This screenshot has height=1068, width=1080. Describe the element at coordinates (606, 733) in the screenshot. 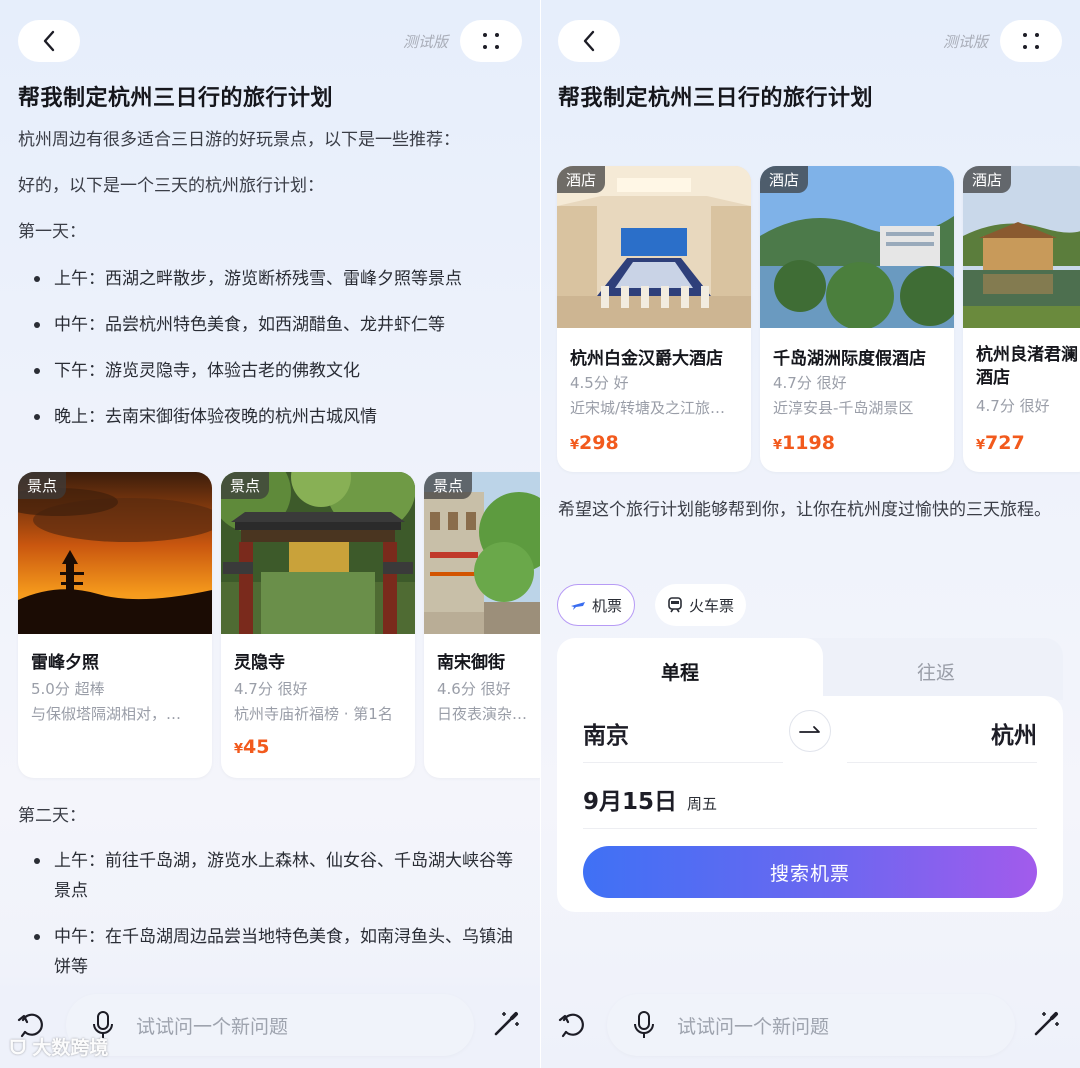

I see `departure-city: 南京` at that location.